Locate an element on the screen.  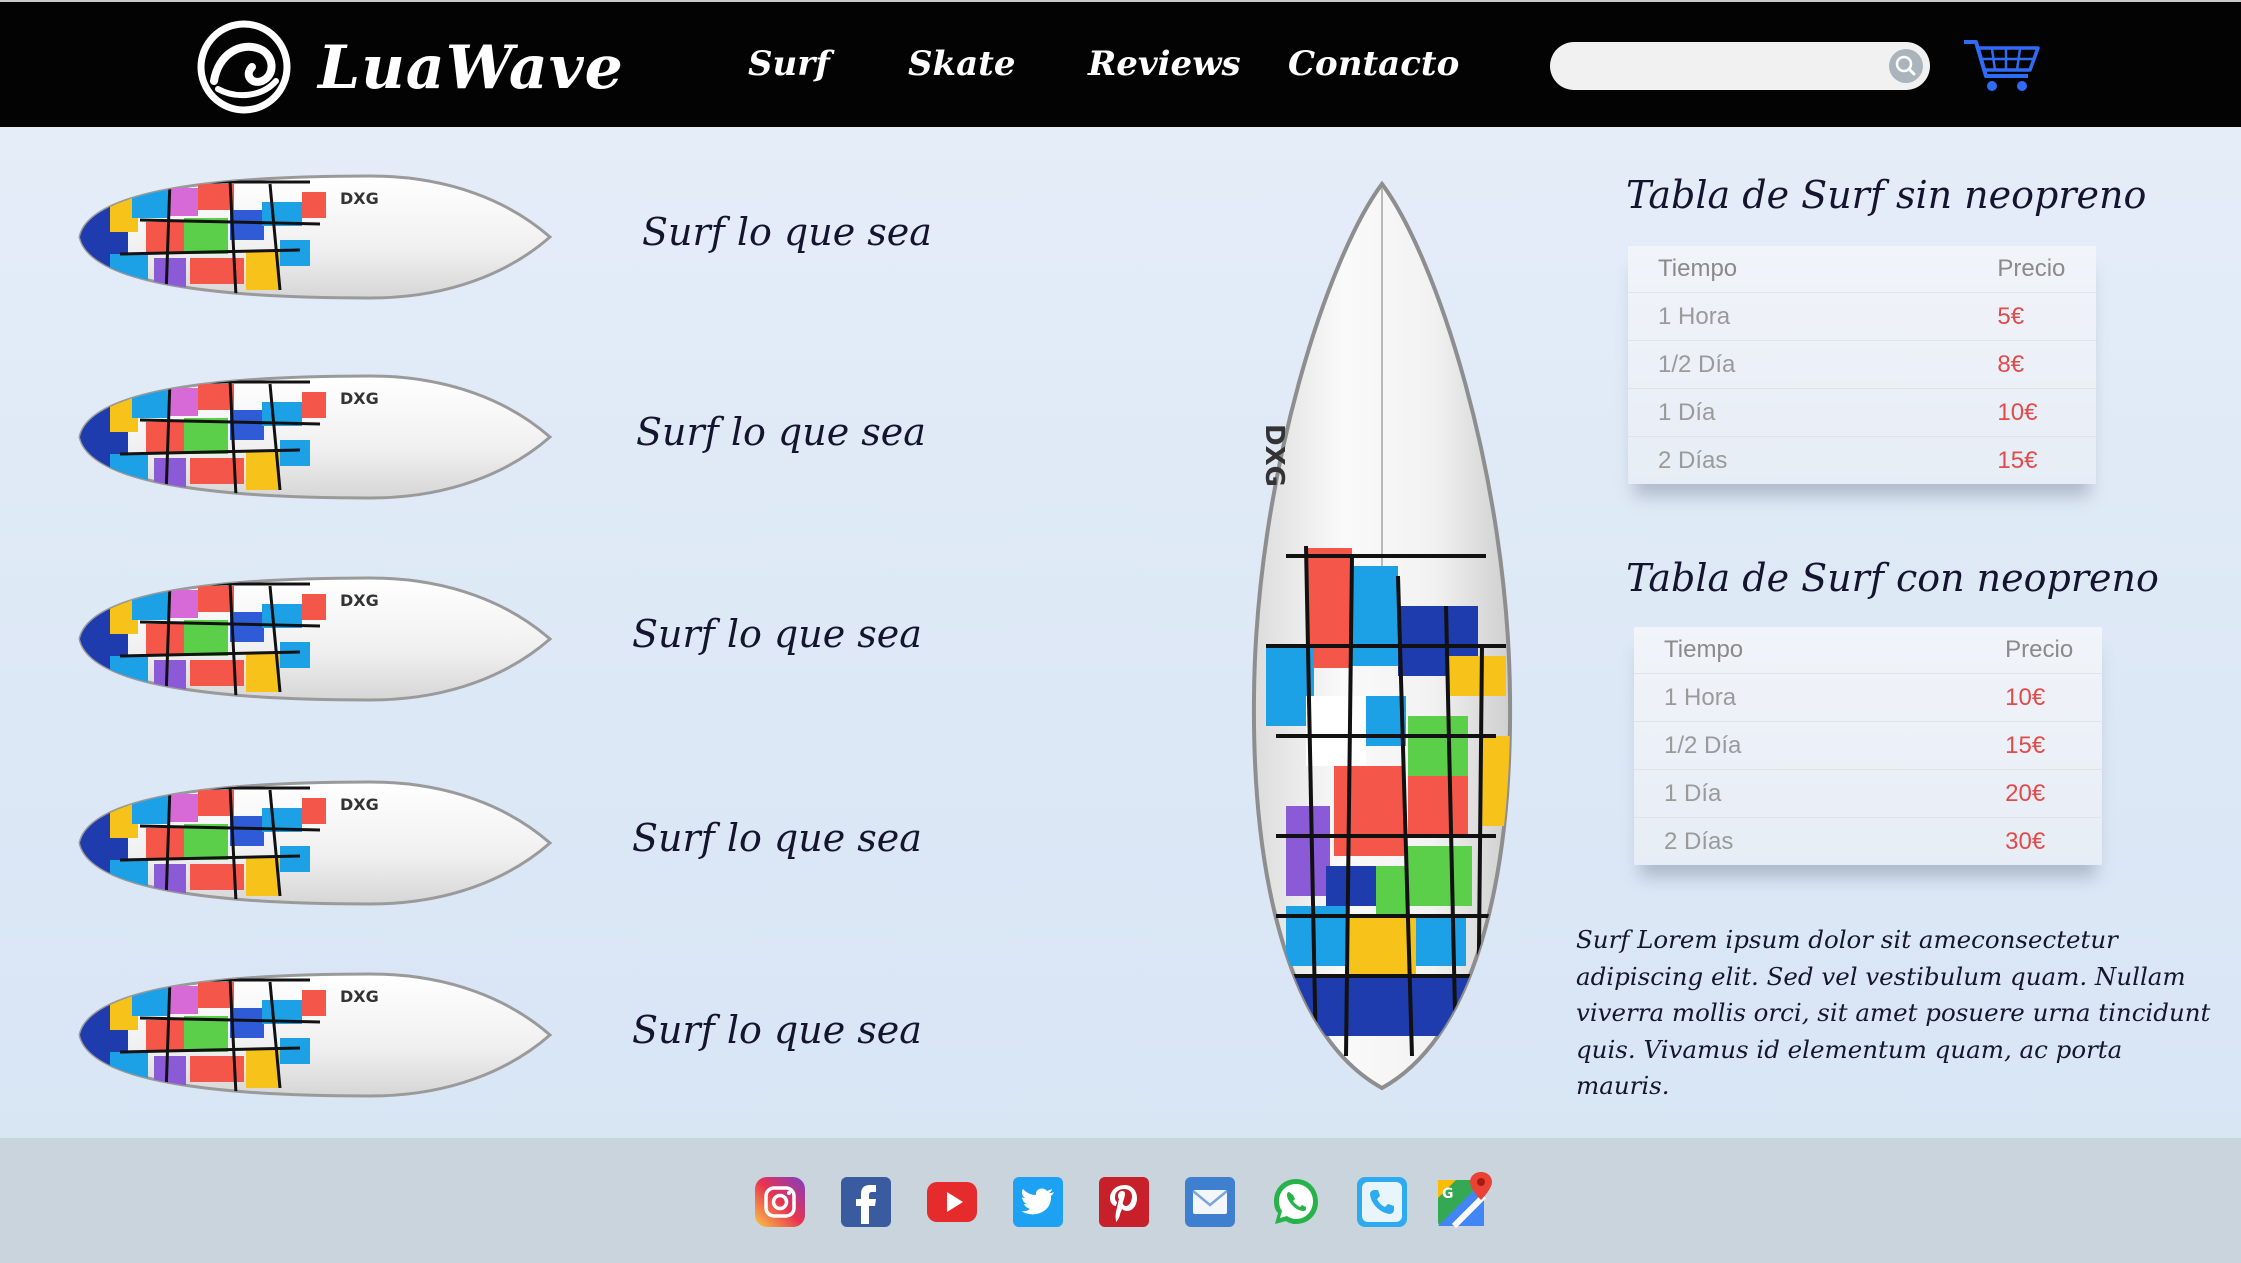
table-row: 1/2 Día 15€ is located at coordinates (1869, 745).